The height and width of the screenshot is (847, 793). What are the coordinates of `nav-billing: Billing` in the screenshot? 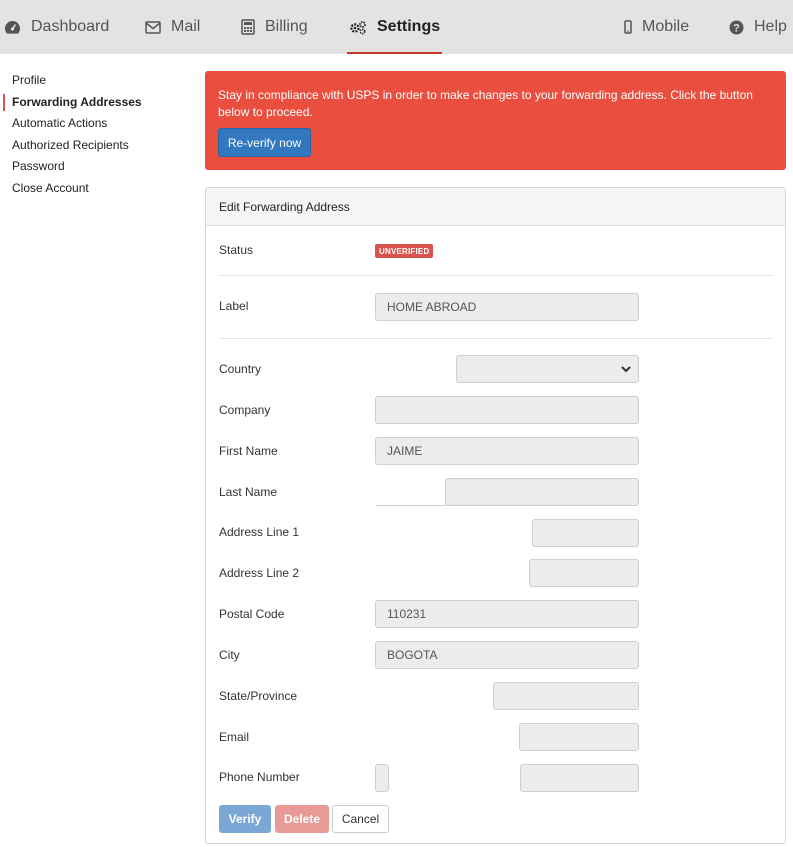 It's located at (274, 27).